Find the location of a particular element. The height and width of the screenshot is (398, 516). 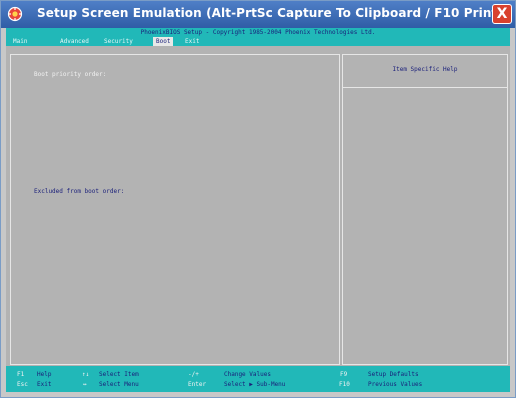

excluded-boot-label: Excluded from boot order: is located at coordinates (79, 191).